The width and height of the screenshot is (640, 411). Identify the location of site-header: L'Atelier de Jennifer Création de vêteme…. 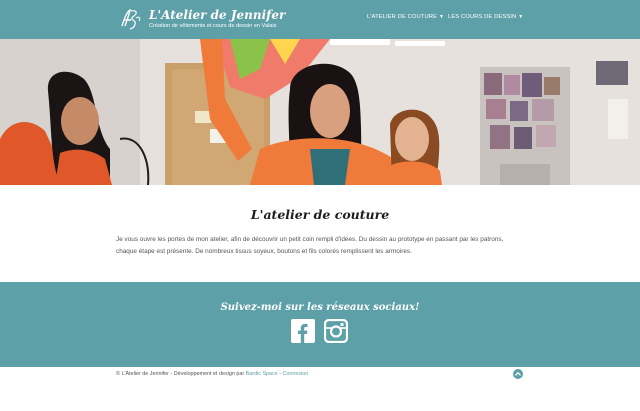
(320, 19).